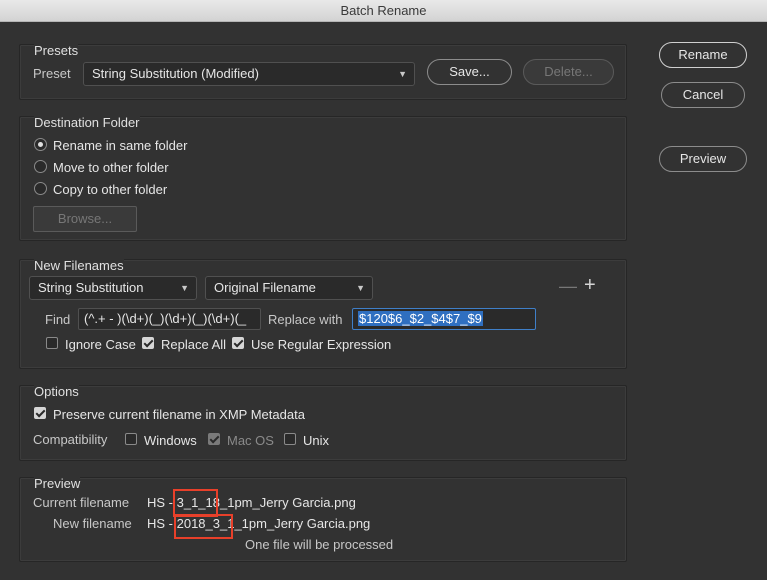  Describe the element at coordinates (321, 344) in the screenshot. I see `use-regex-label: Use Regular Expression` at that location.